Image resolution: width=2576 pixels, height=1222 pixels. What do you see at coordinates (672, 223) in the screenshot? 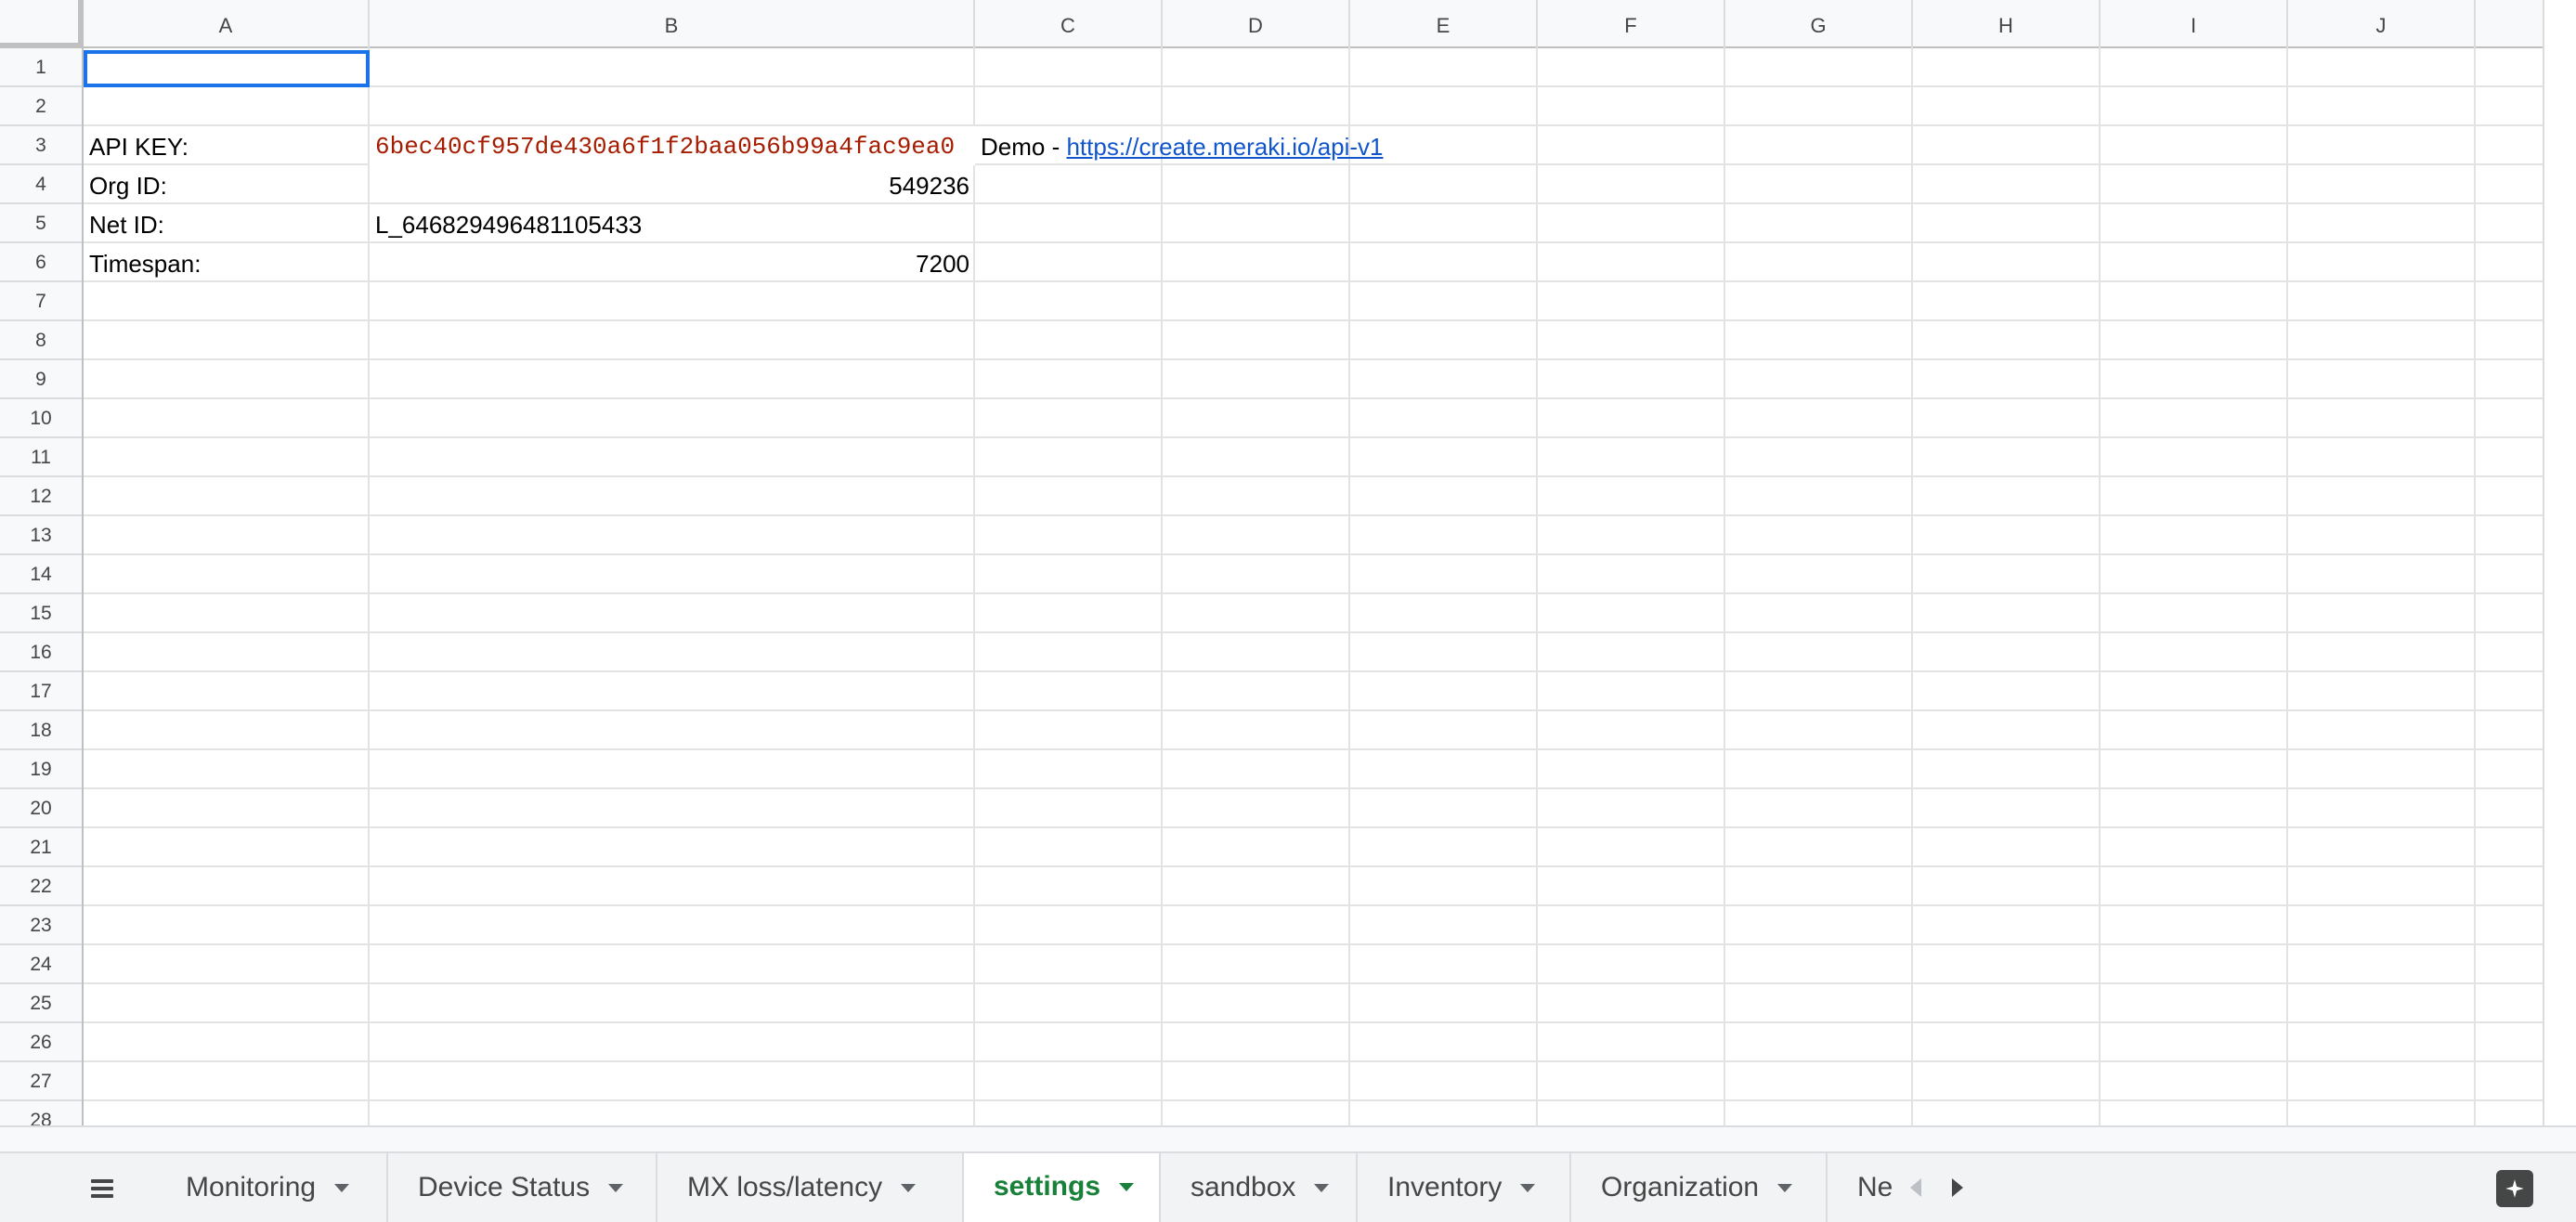
I see `cell-b5-net-id: L_646829496481105433` at bounding box center [672, 223].